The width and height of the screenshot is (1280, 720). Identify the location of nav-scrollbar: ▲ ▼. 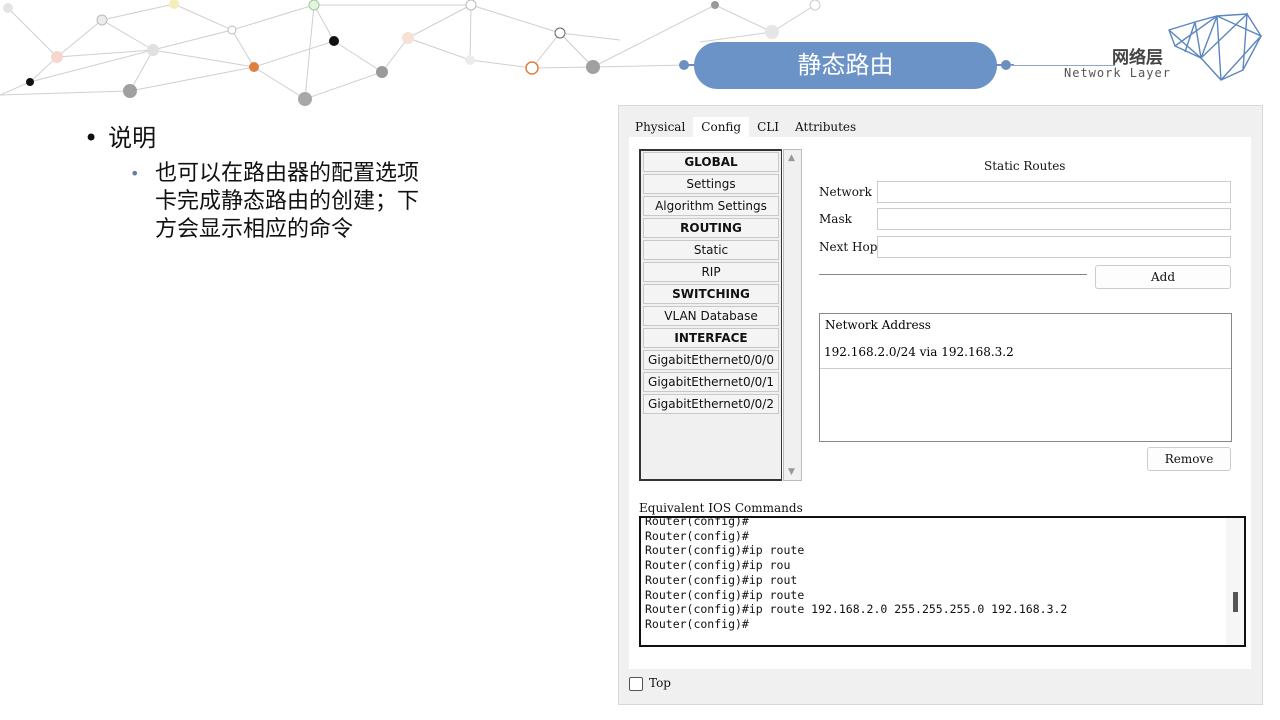
(792, 315).